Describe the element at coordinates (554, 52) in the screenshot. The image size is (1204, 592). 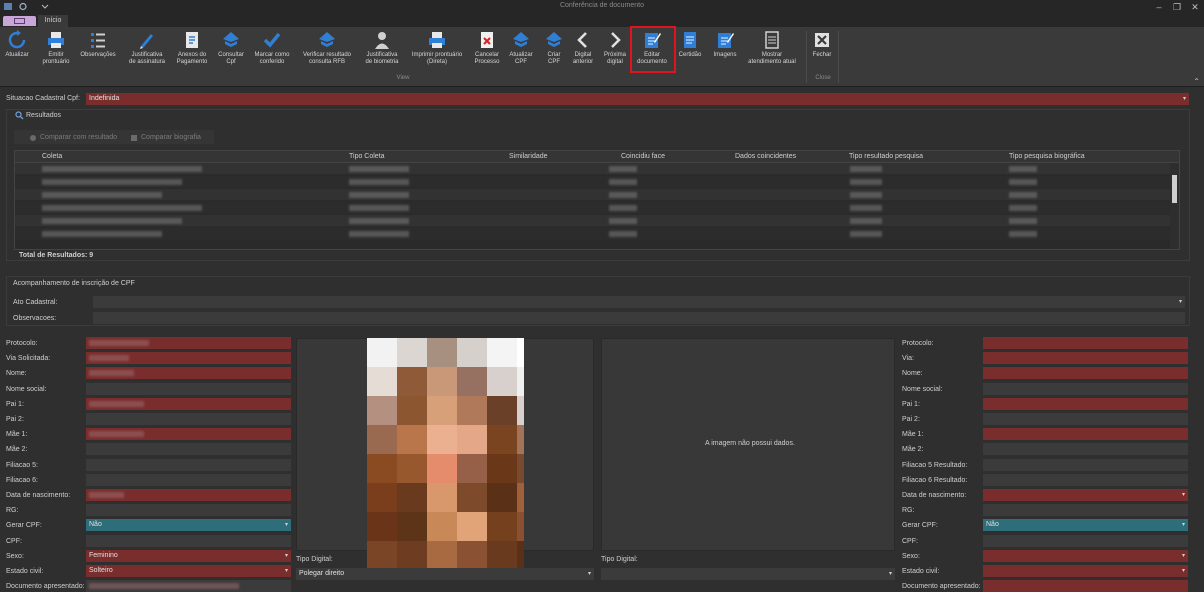
I see `ribbon-button-criar-cpf: Criar CPF` at that location.